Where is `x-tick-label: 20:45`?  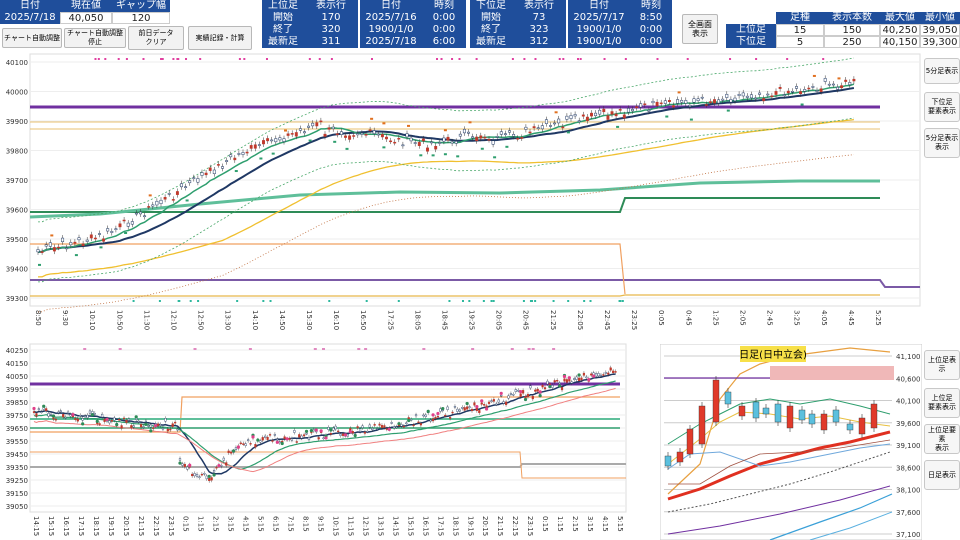 x-tick-label: 20:45 is located at coordinates (526, 320).